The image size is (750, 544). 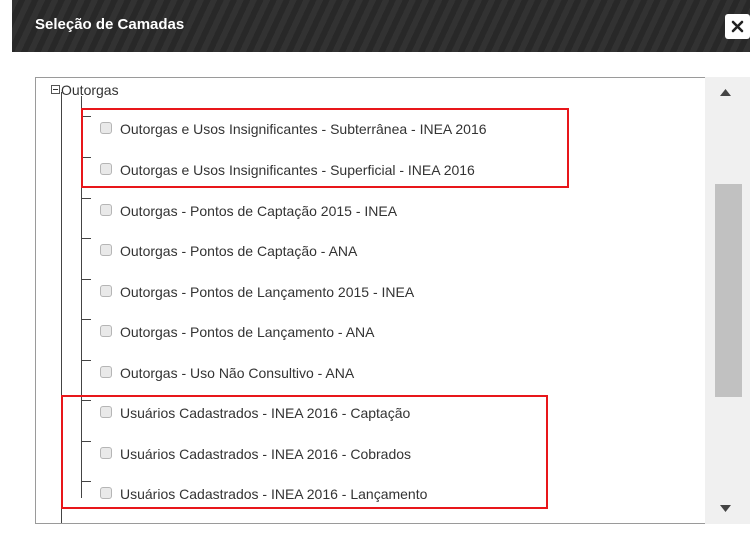 I want to click on collapse-icon, so click(x=55, y=89).